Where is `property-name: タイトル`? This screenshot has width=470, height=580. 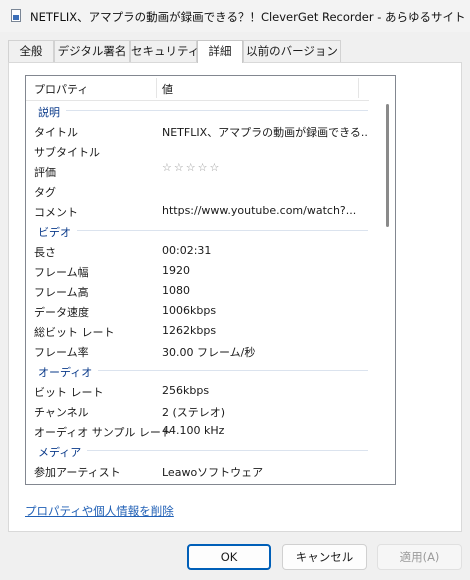 property-name: タイトル is located at coordinates (56, 132).